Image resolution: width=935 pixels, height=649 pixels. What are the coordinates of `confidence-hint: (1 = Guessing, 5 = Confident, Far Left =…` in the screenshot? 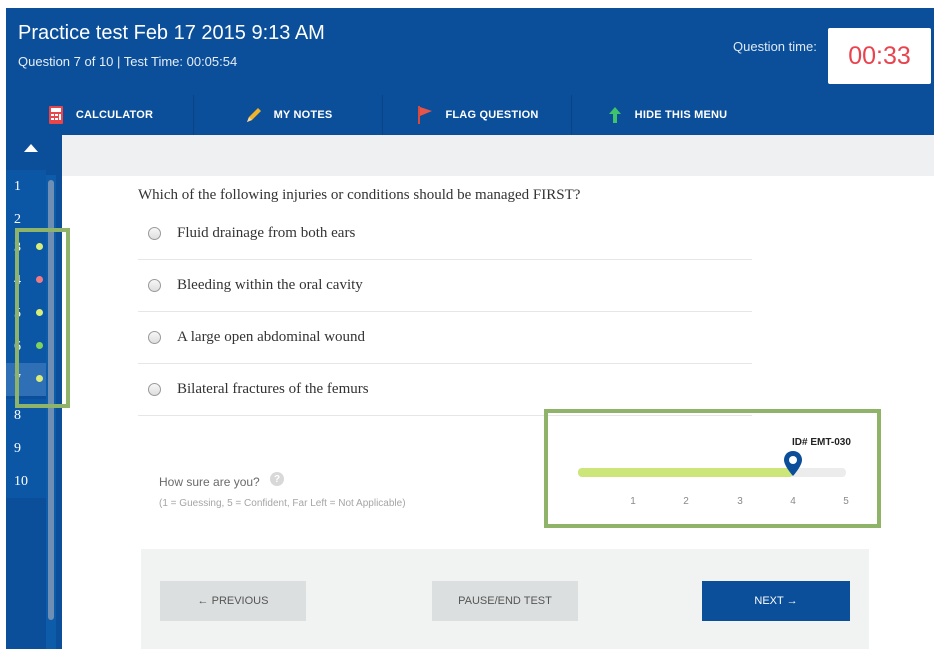 It's located at (282, 503).